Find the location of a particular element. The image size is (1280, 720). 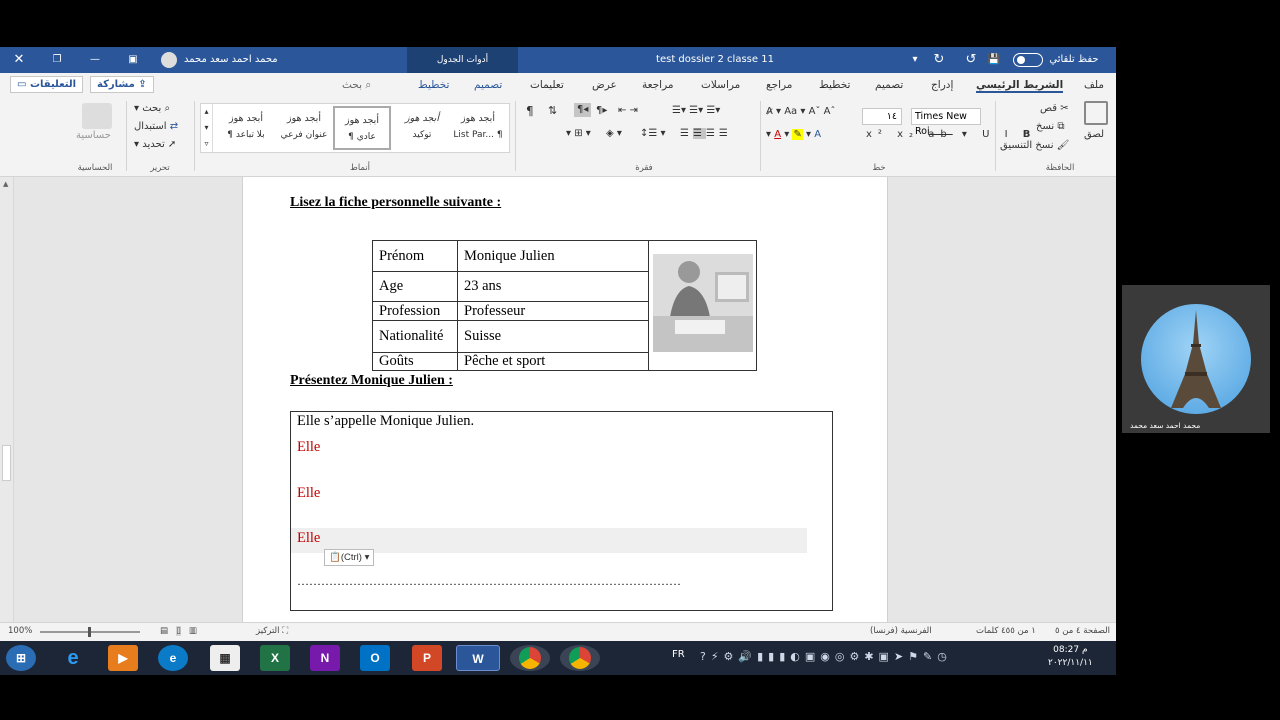

photo-cell is located at coordinates (702, 305).